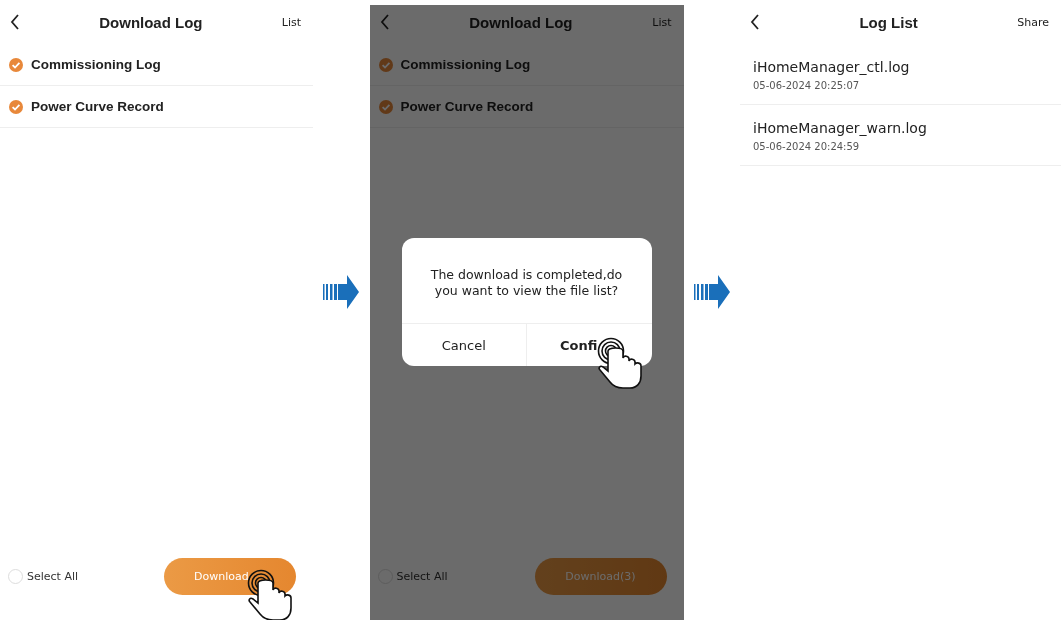 The image size is (1061, 620). What do you see at coordinates (1033, 22) in the screenshot?
I see `nav-link: Share` at bounding box center [1033, 22].